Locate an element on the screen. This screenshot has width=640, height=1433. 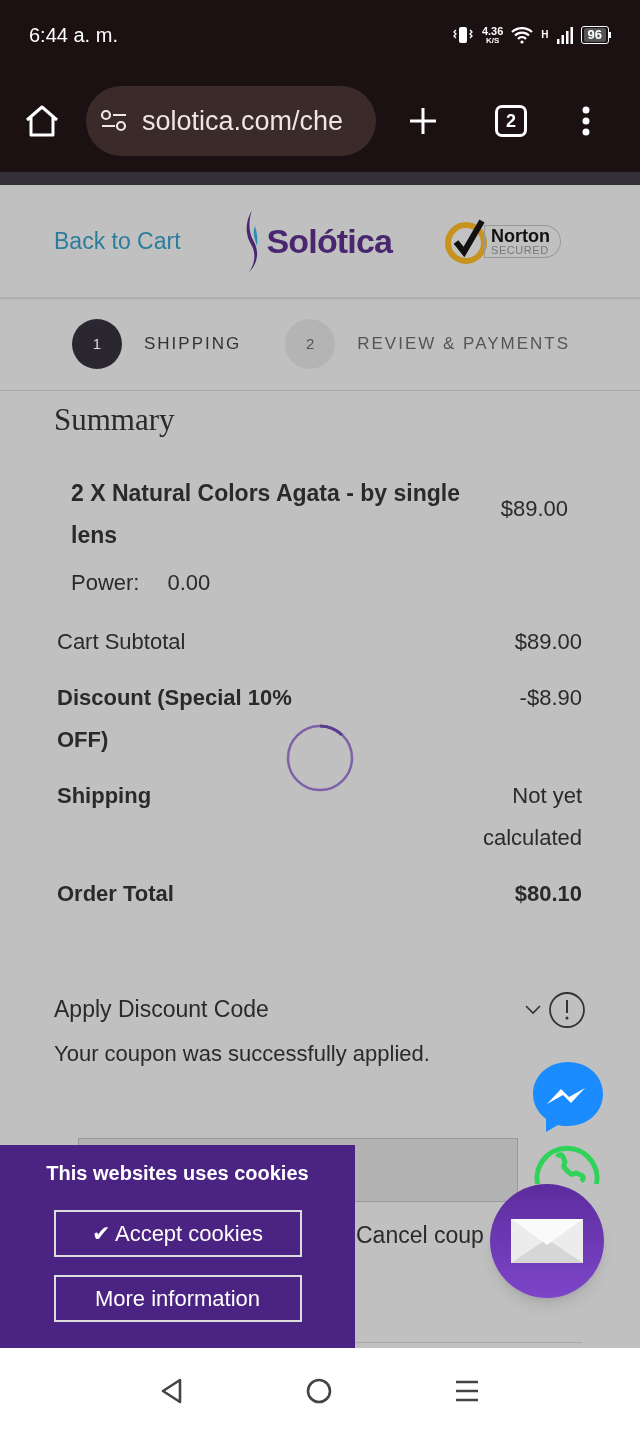
battery-indicator: 96 is located at coordinates (595, 35).